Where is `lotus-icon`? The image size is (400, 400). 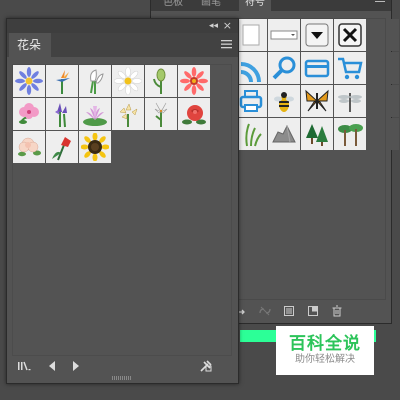 lotus-icon is located at coordinates (95, 116).